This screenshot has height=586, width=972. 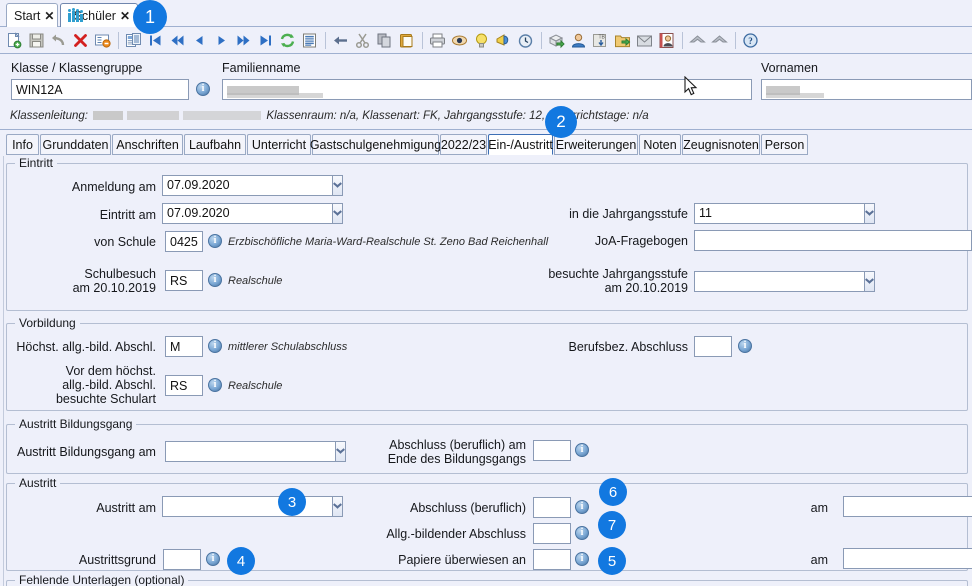 I want to click on vor-dem-hoechst-input, so click(x=184, y=385).